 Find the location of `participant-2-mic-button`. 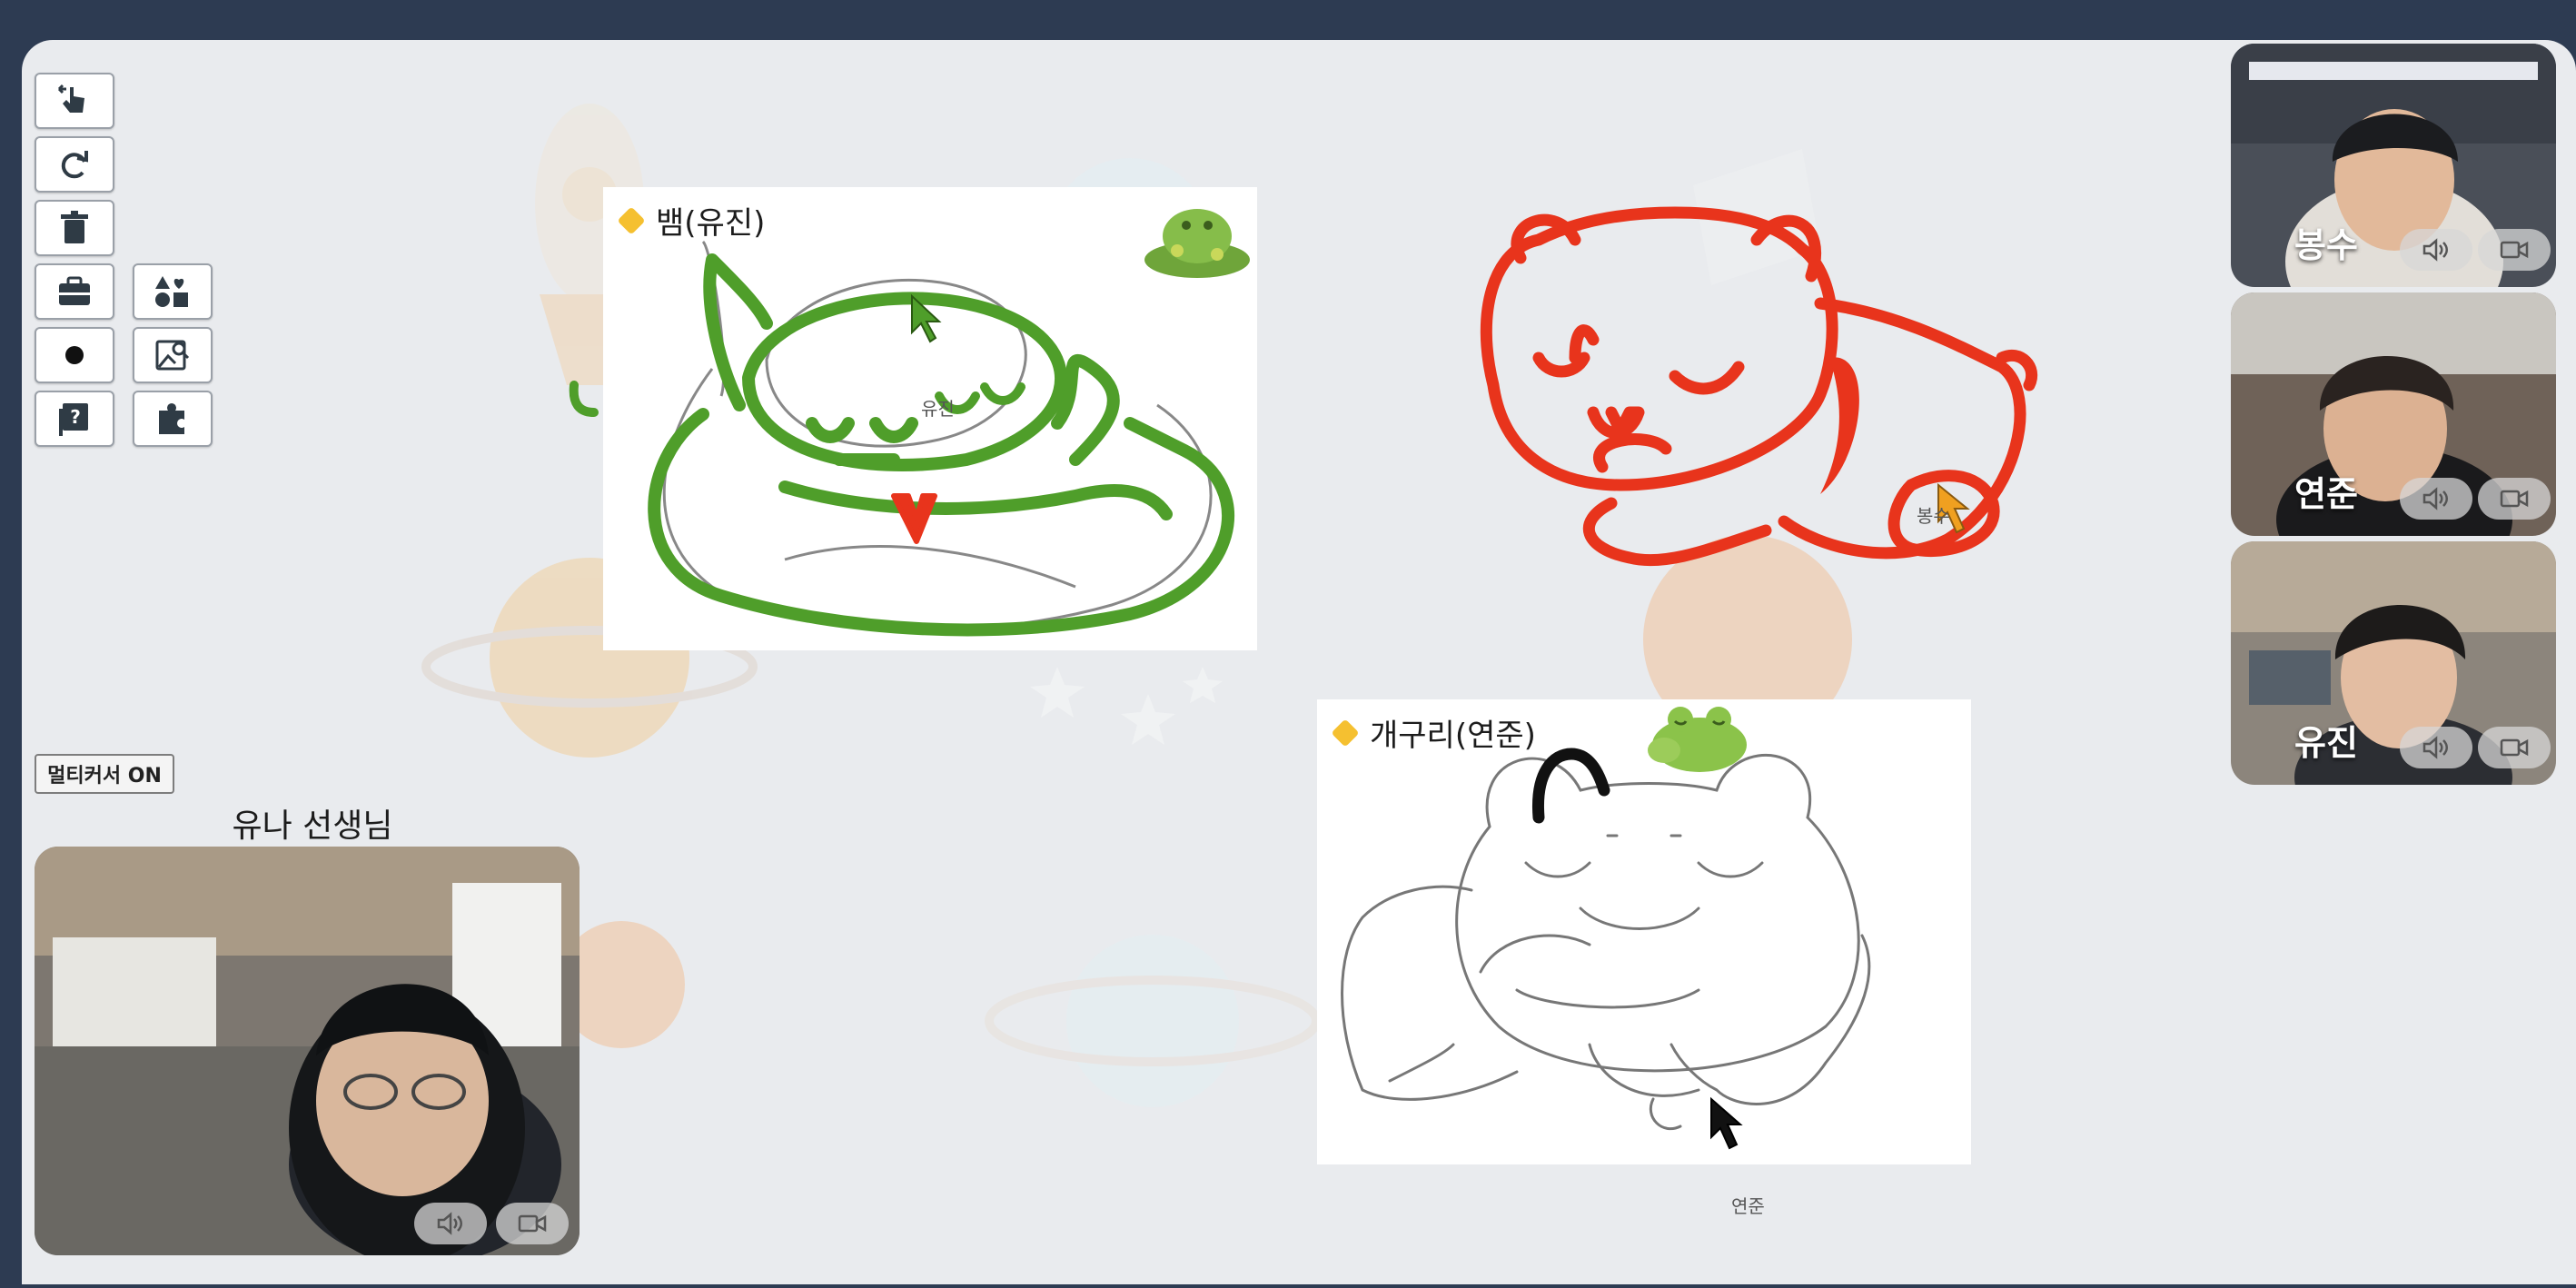

participant-2-mic-button is located at coordinates (2436, 499).